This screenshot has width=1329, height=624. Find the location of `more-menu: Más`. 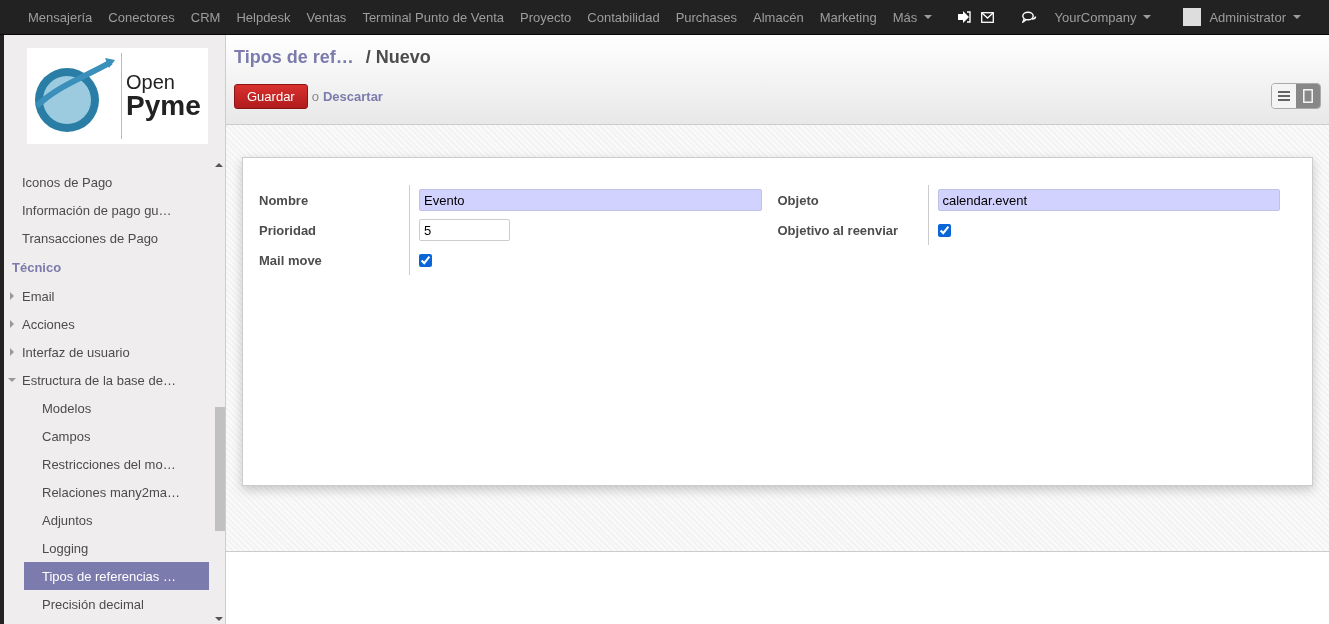

more-menu: Más is located at coordinates (912, 17).